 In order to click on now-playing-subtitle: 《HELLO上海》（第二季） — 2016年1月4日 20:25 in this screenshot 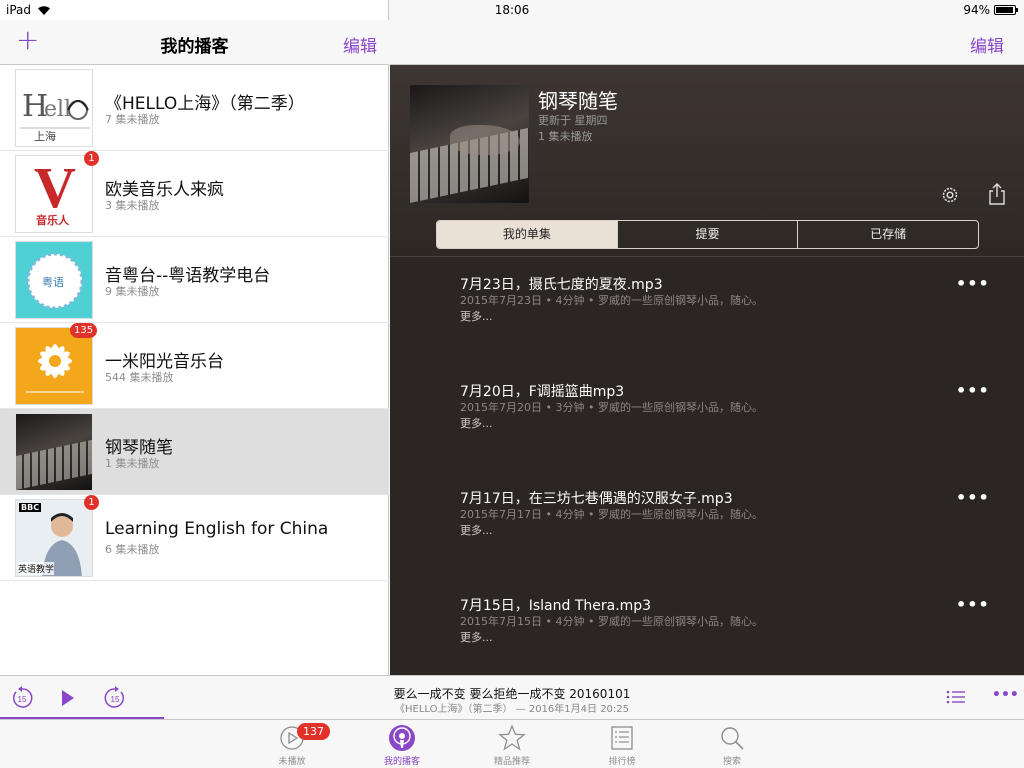, I will do `click(512, 709)`.